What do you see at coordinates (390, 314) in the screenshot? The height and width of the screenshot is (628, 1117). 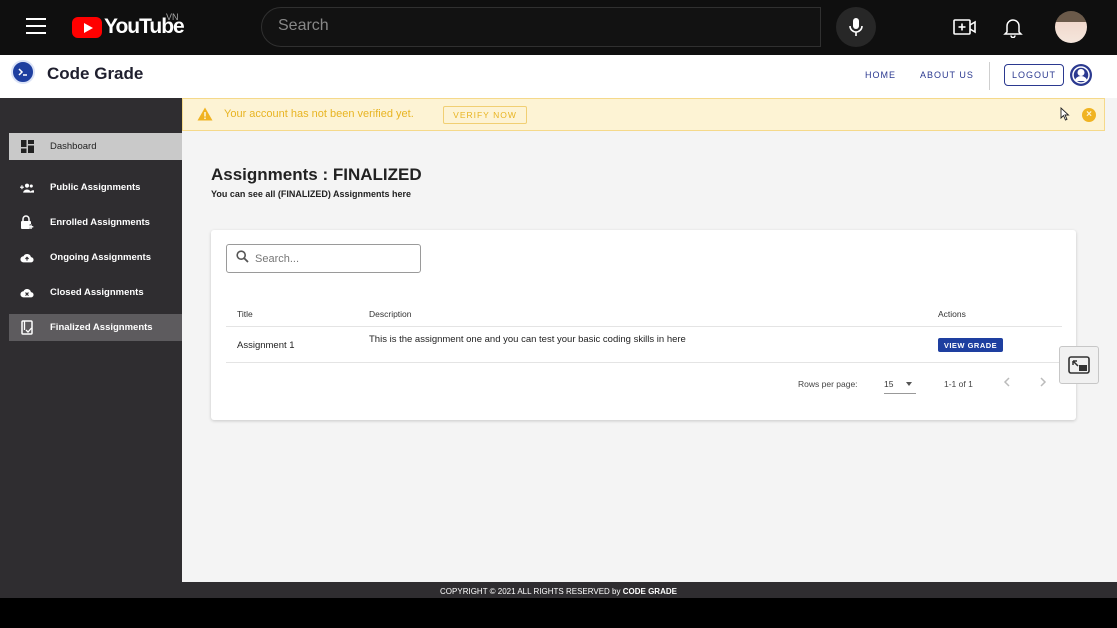 I see `column-header-description: Description` at bounding box center [390, 314].